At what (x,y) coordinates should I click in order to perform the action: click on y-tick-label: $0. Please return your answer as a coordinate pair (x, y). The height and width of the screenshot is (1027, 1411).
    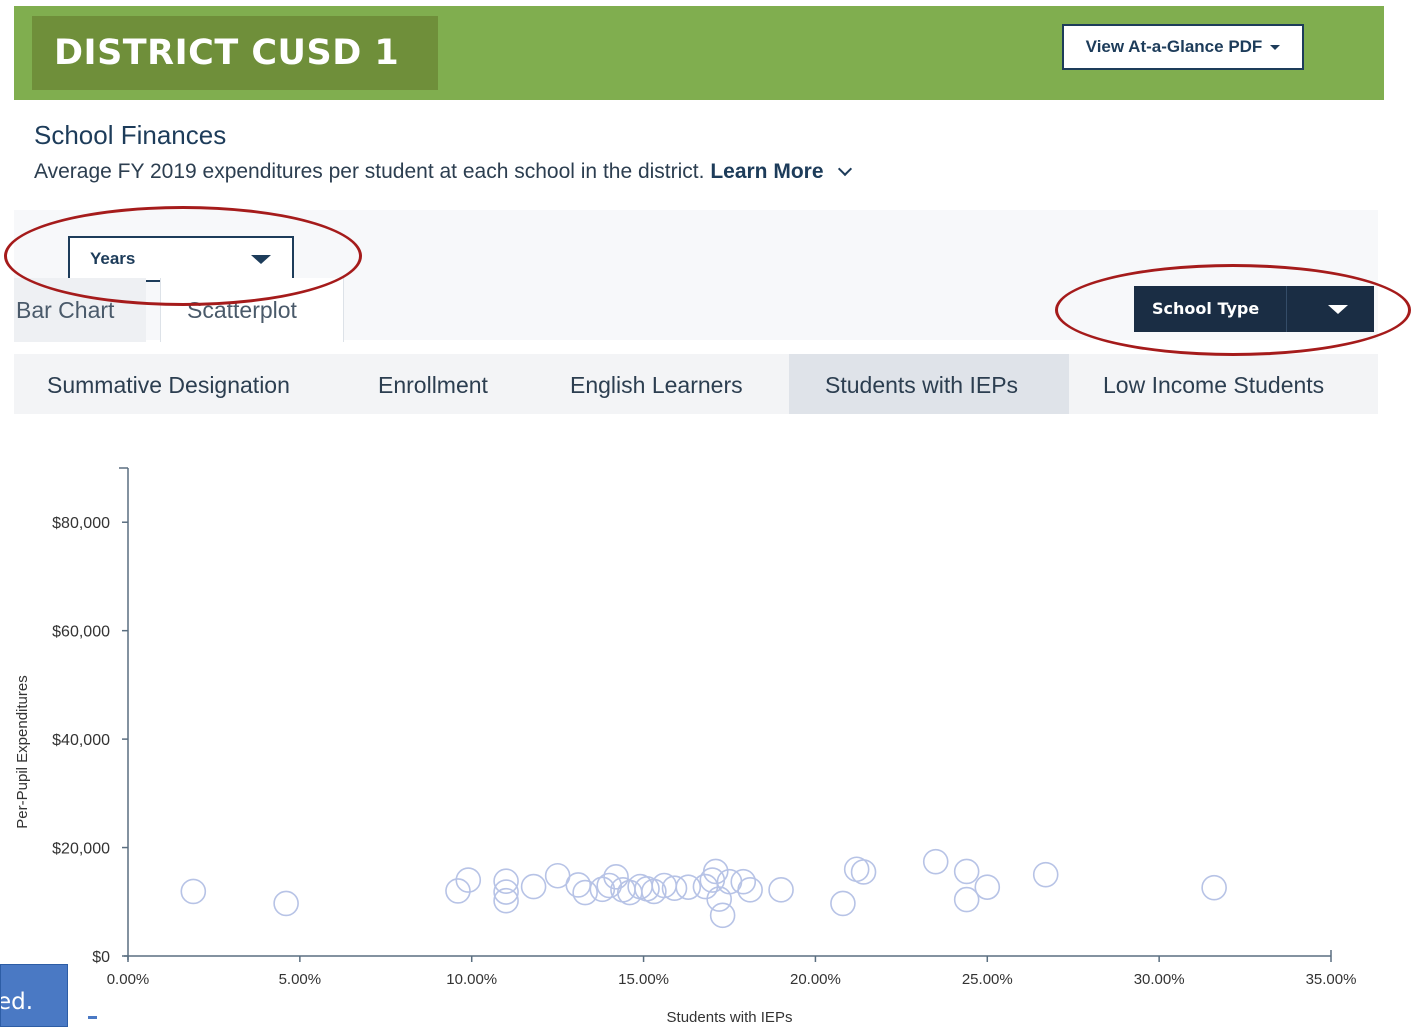
    Looking at the image, I should click on (101, 957).